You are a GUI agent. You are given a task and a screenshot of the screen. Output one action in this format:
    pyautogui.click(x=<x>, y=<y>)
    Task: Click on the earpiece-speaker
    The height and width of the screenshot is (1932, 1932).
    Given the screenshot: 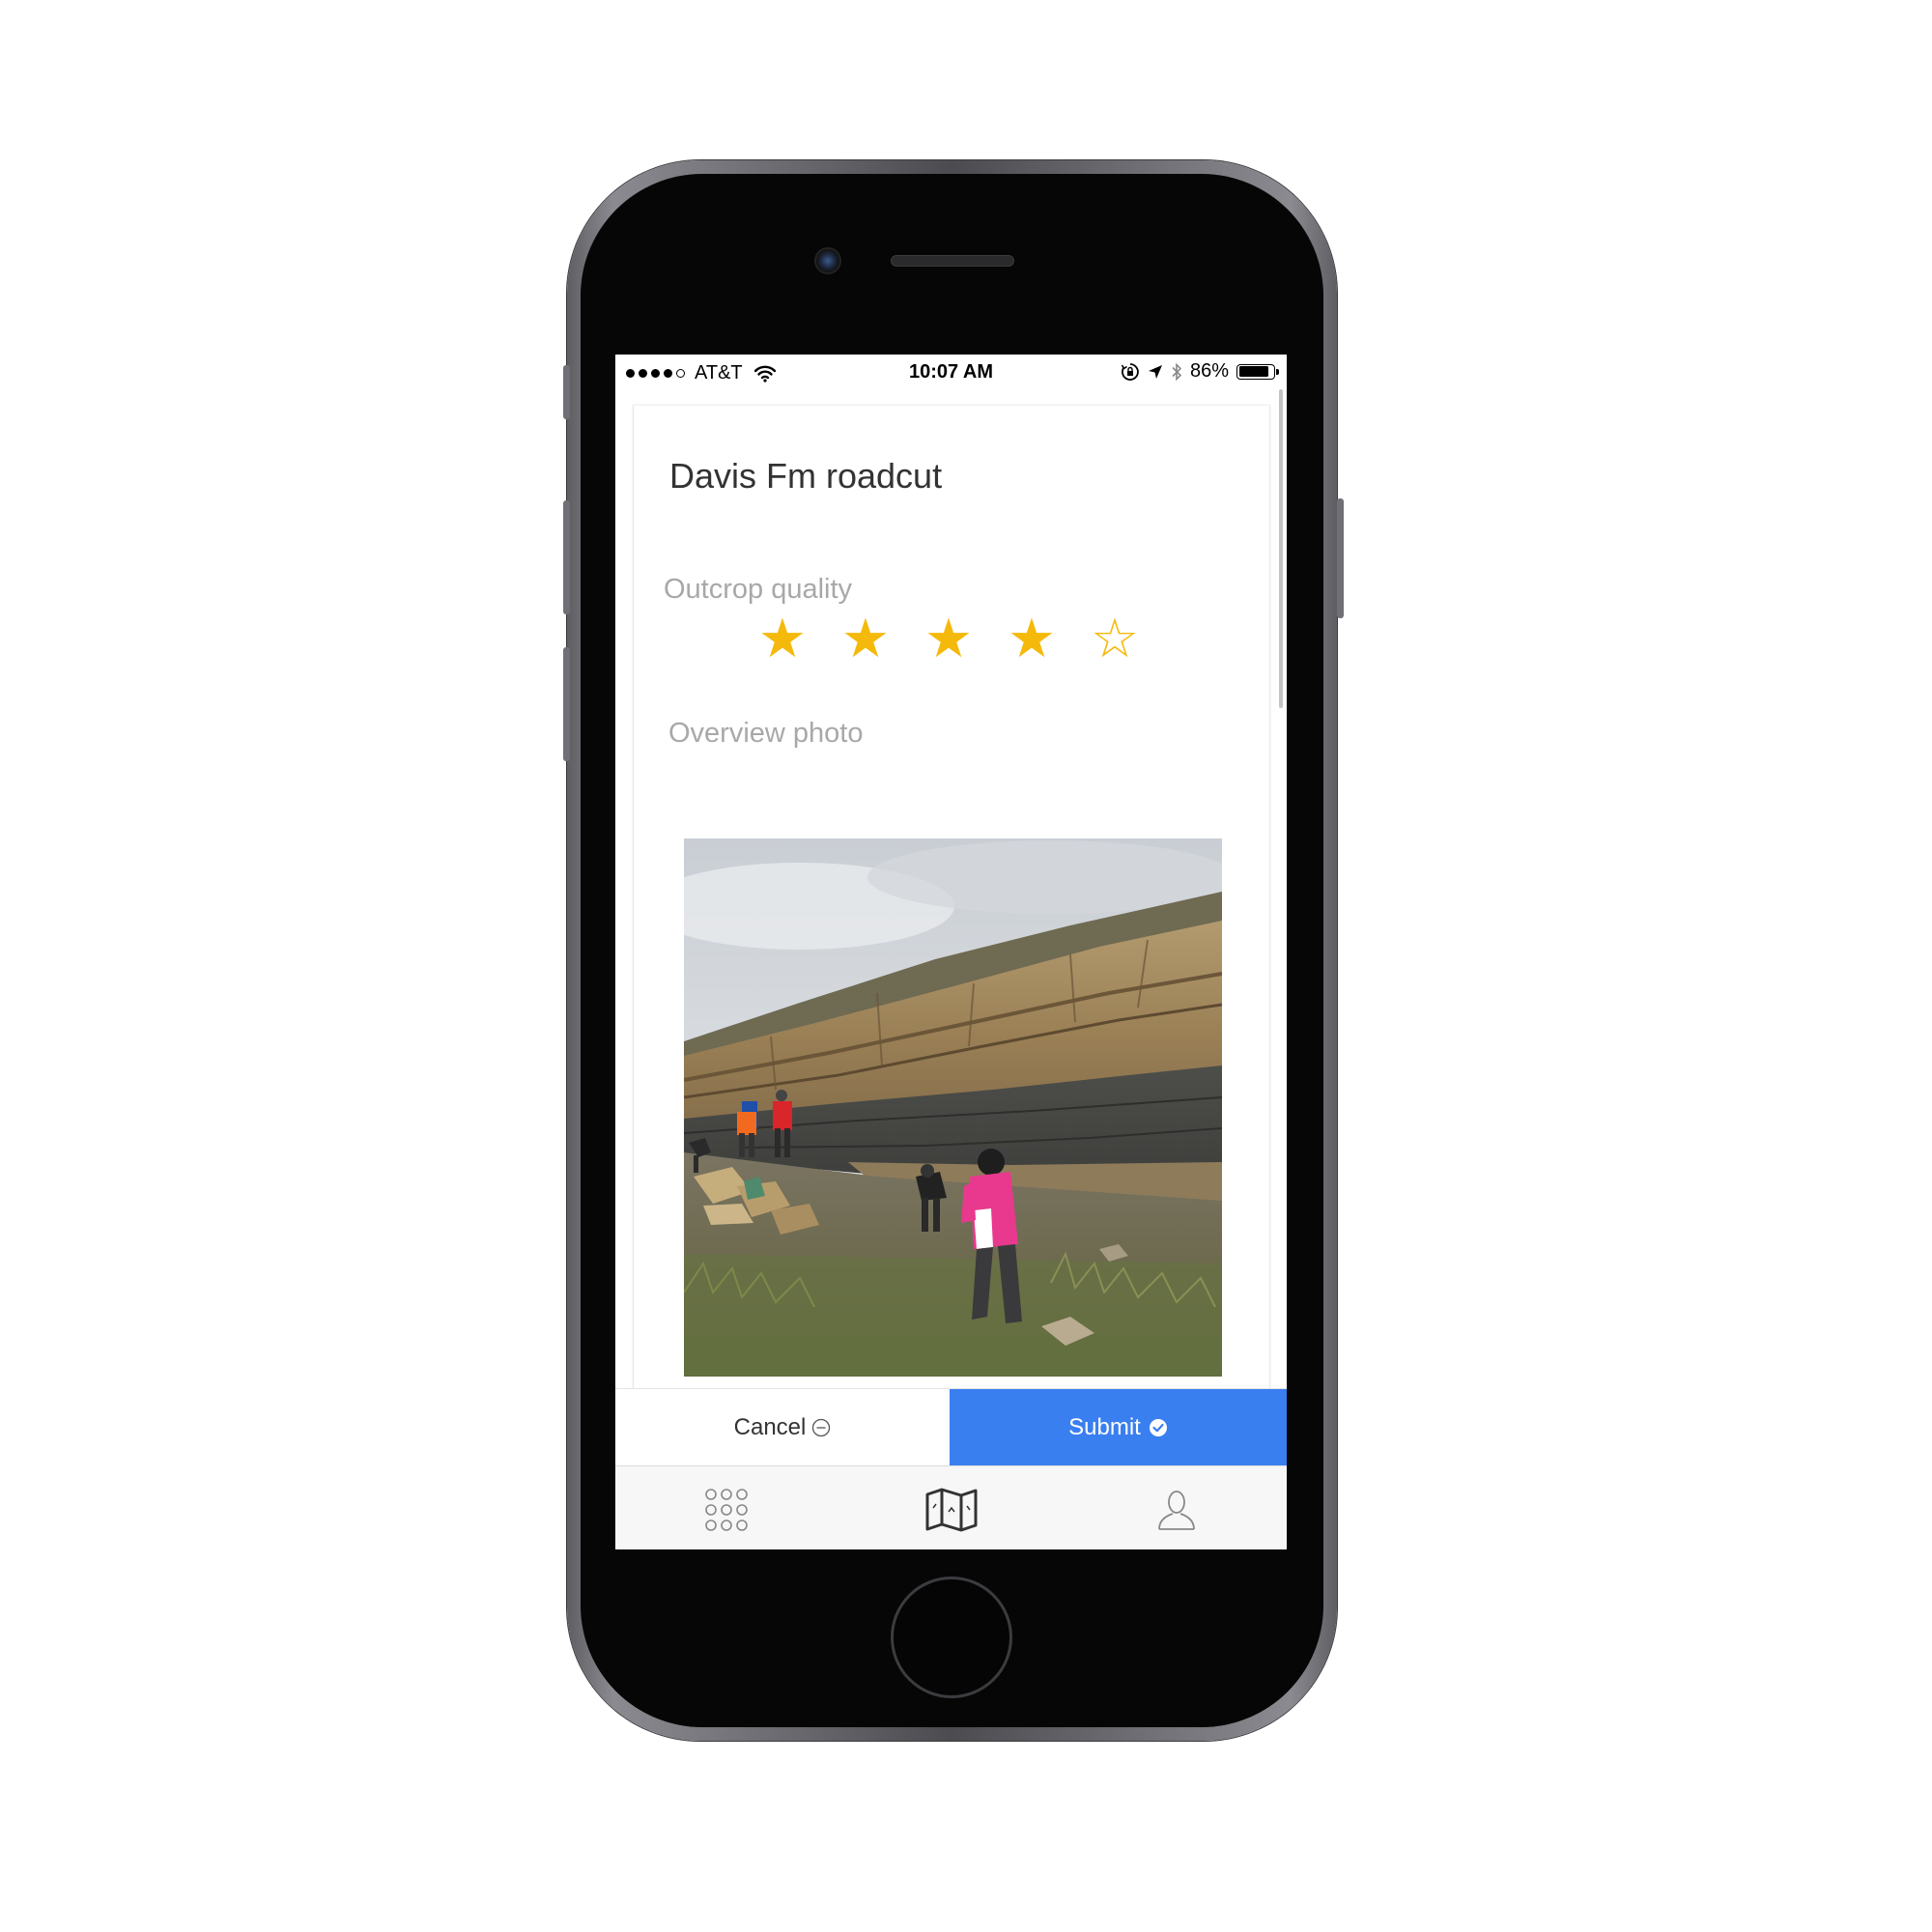 What is the action you would take?
    pyautogui.click(x=952, y=261)
    